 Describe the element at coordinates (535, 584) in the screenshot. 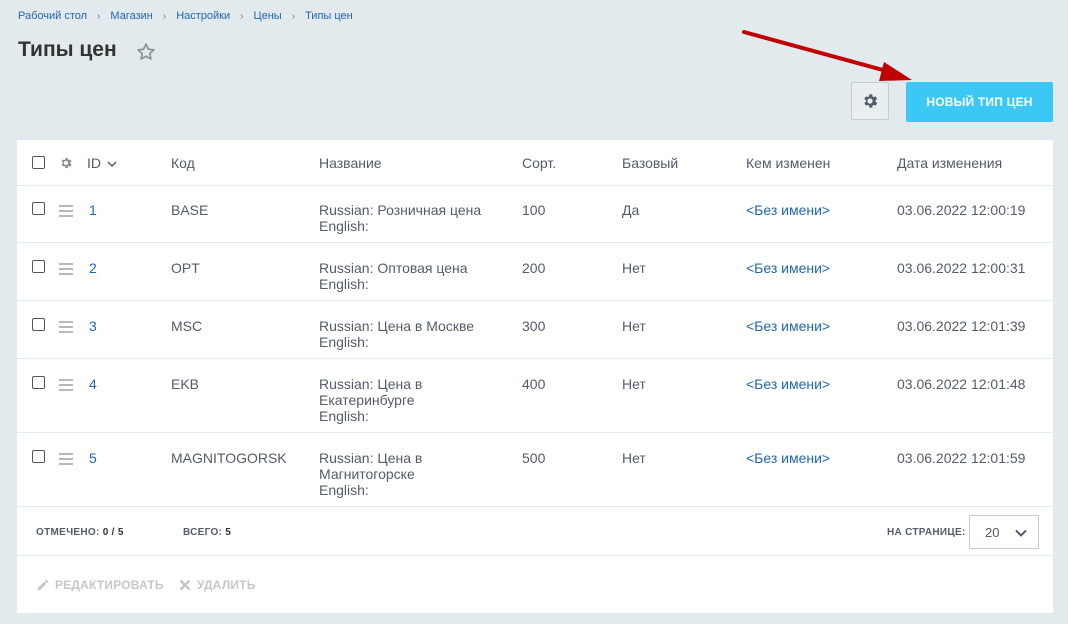

I see `group-actions-bar: РЕДАКТИРОВАТЬ УДАЛИТЬ` at that location.